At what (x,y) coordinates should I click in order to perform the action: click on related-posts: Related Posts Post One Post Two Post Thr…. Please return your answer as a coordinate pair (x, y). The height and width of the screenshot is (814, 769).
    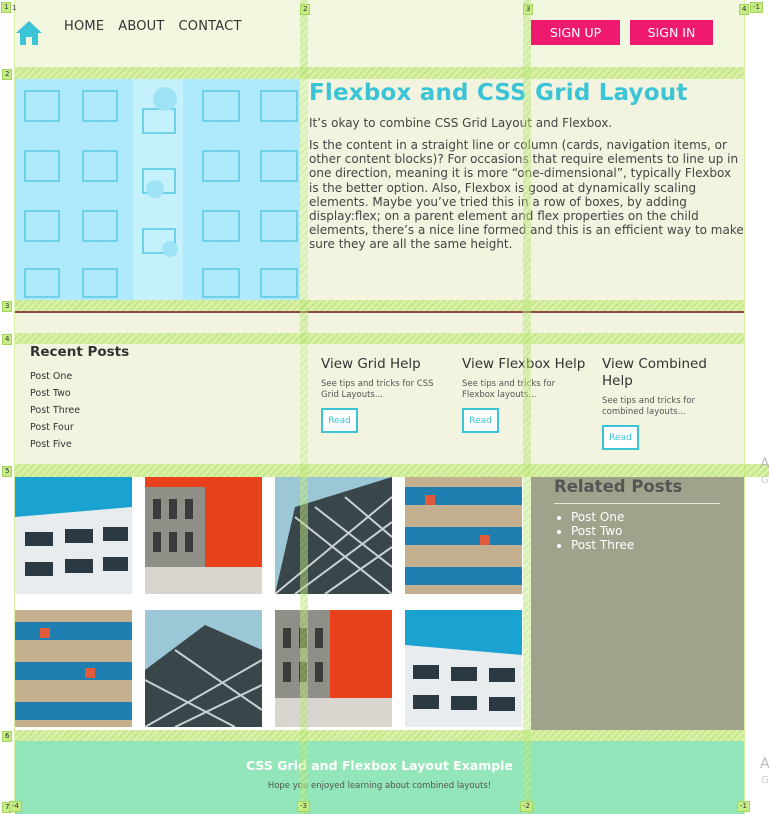
    Looking at the image, I should click on (637, 603).